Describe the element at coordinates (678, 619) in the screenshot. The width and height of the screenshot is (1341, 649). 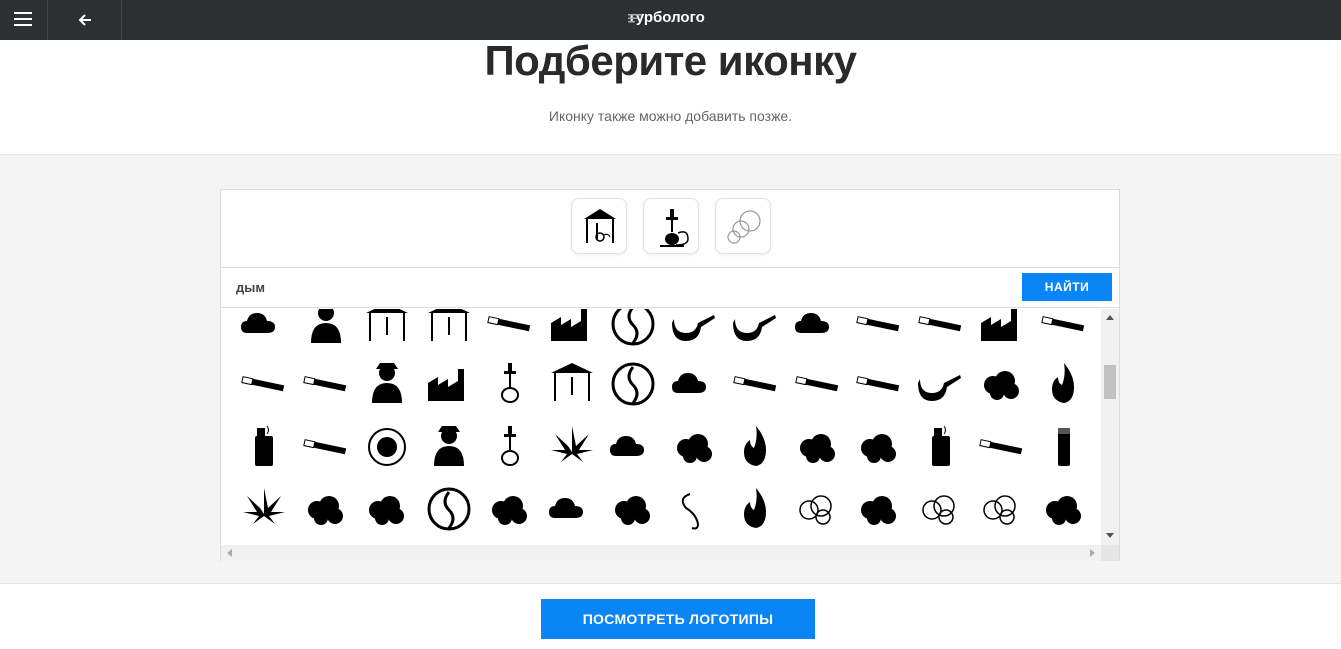
I see `view-logos-button: ПОСМОТРЕТЬ ЛОГОТИПЫ` at that location.